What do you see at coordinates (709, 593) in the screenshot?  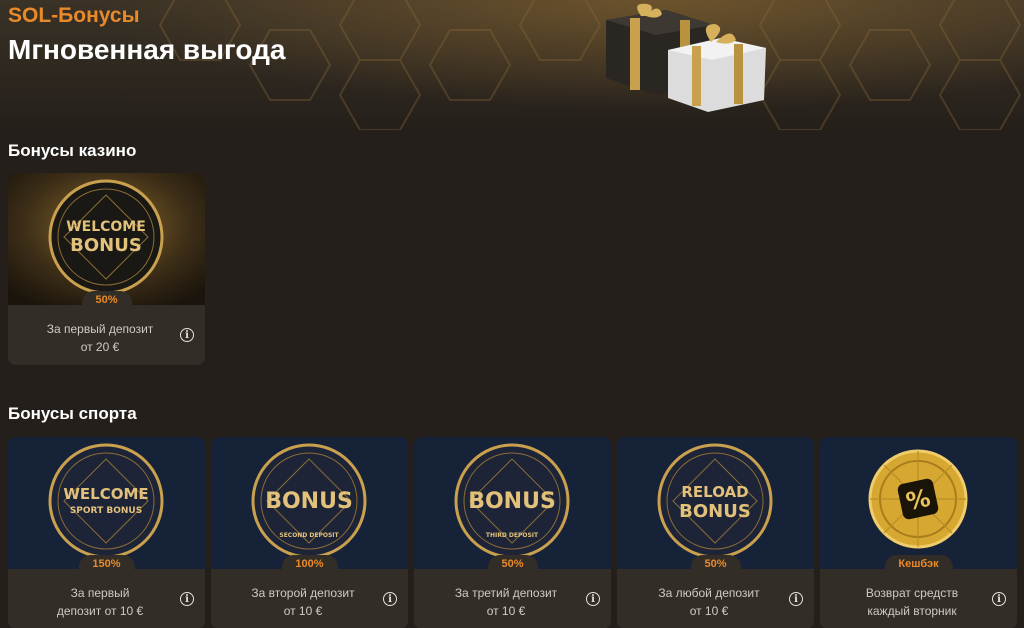 I see `desc-line1: За любой депозит` at bounding box center [709, 593].